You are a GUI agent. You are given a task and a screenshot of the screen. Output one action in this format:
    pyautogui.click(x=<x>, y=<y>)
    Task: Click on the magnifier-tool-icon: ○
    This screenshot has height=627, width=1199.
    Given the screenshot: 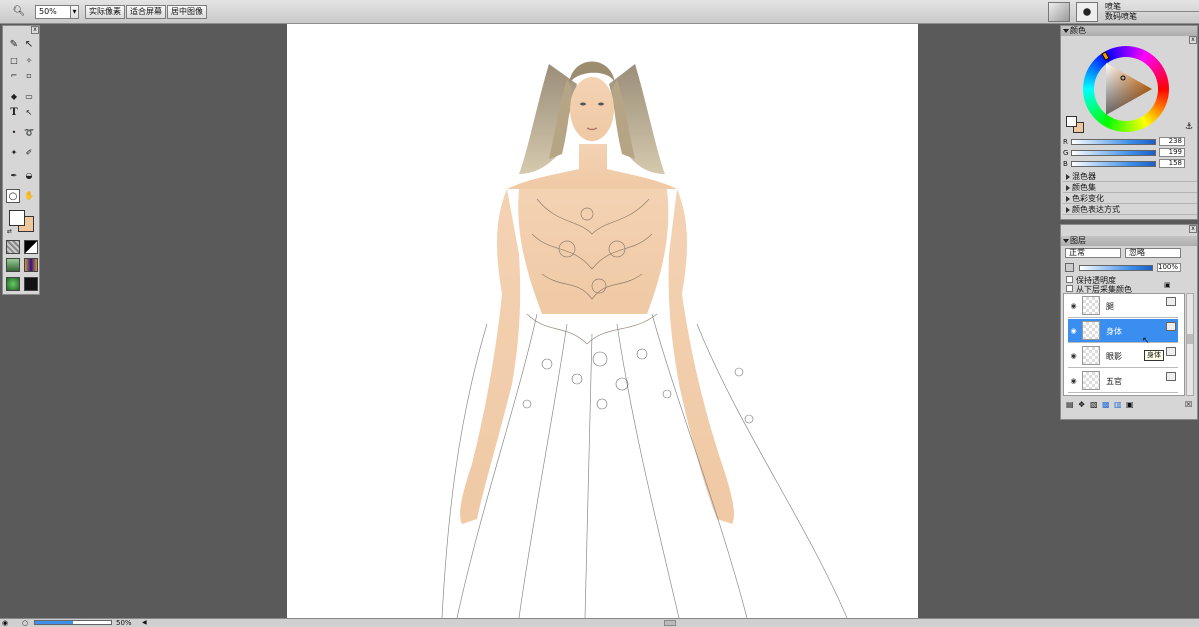 What is the action you would take?
    pyautogui.click(x=13, y=196)
    